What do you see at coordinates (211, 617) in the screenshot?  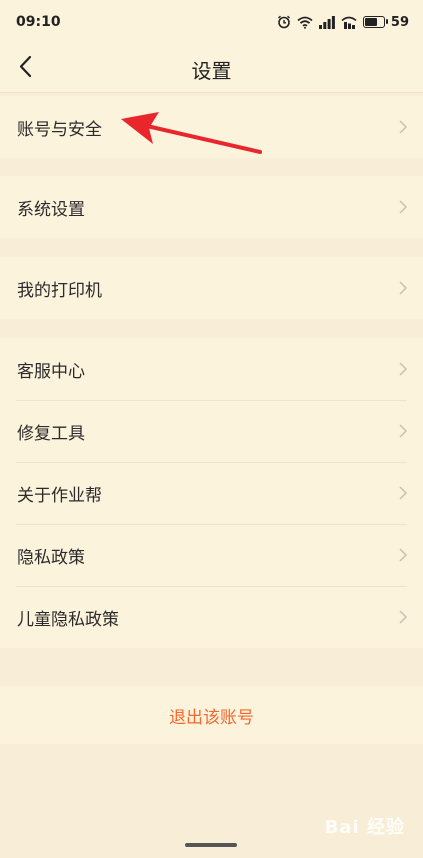 I see `menu-item-child-privacy-policy: 儿童隐私政策` at bounding box center [211, 617].